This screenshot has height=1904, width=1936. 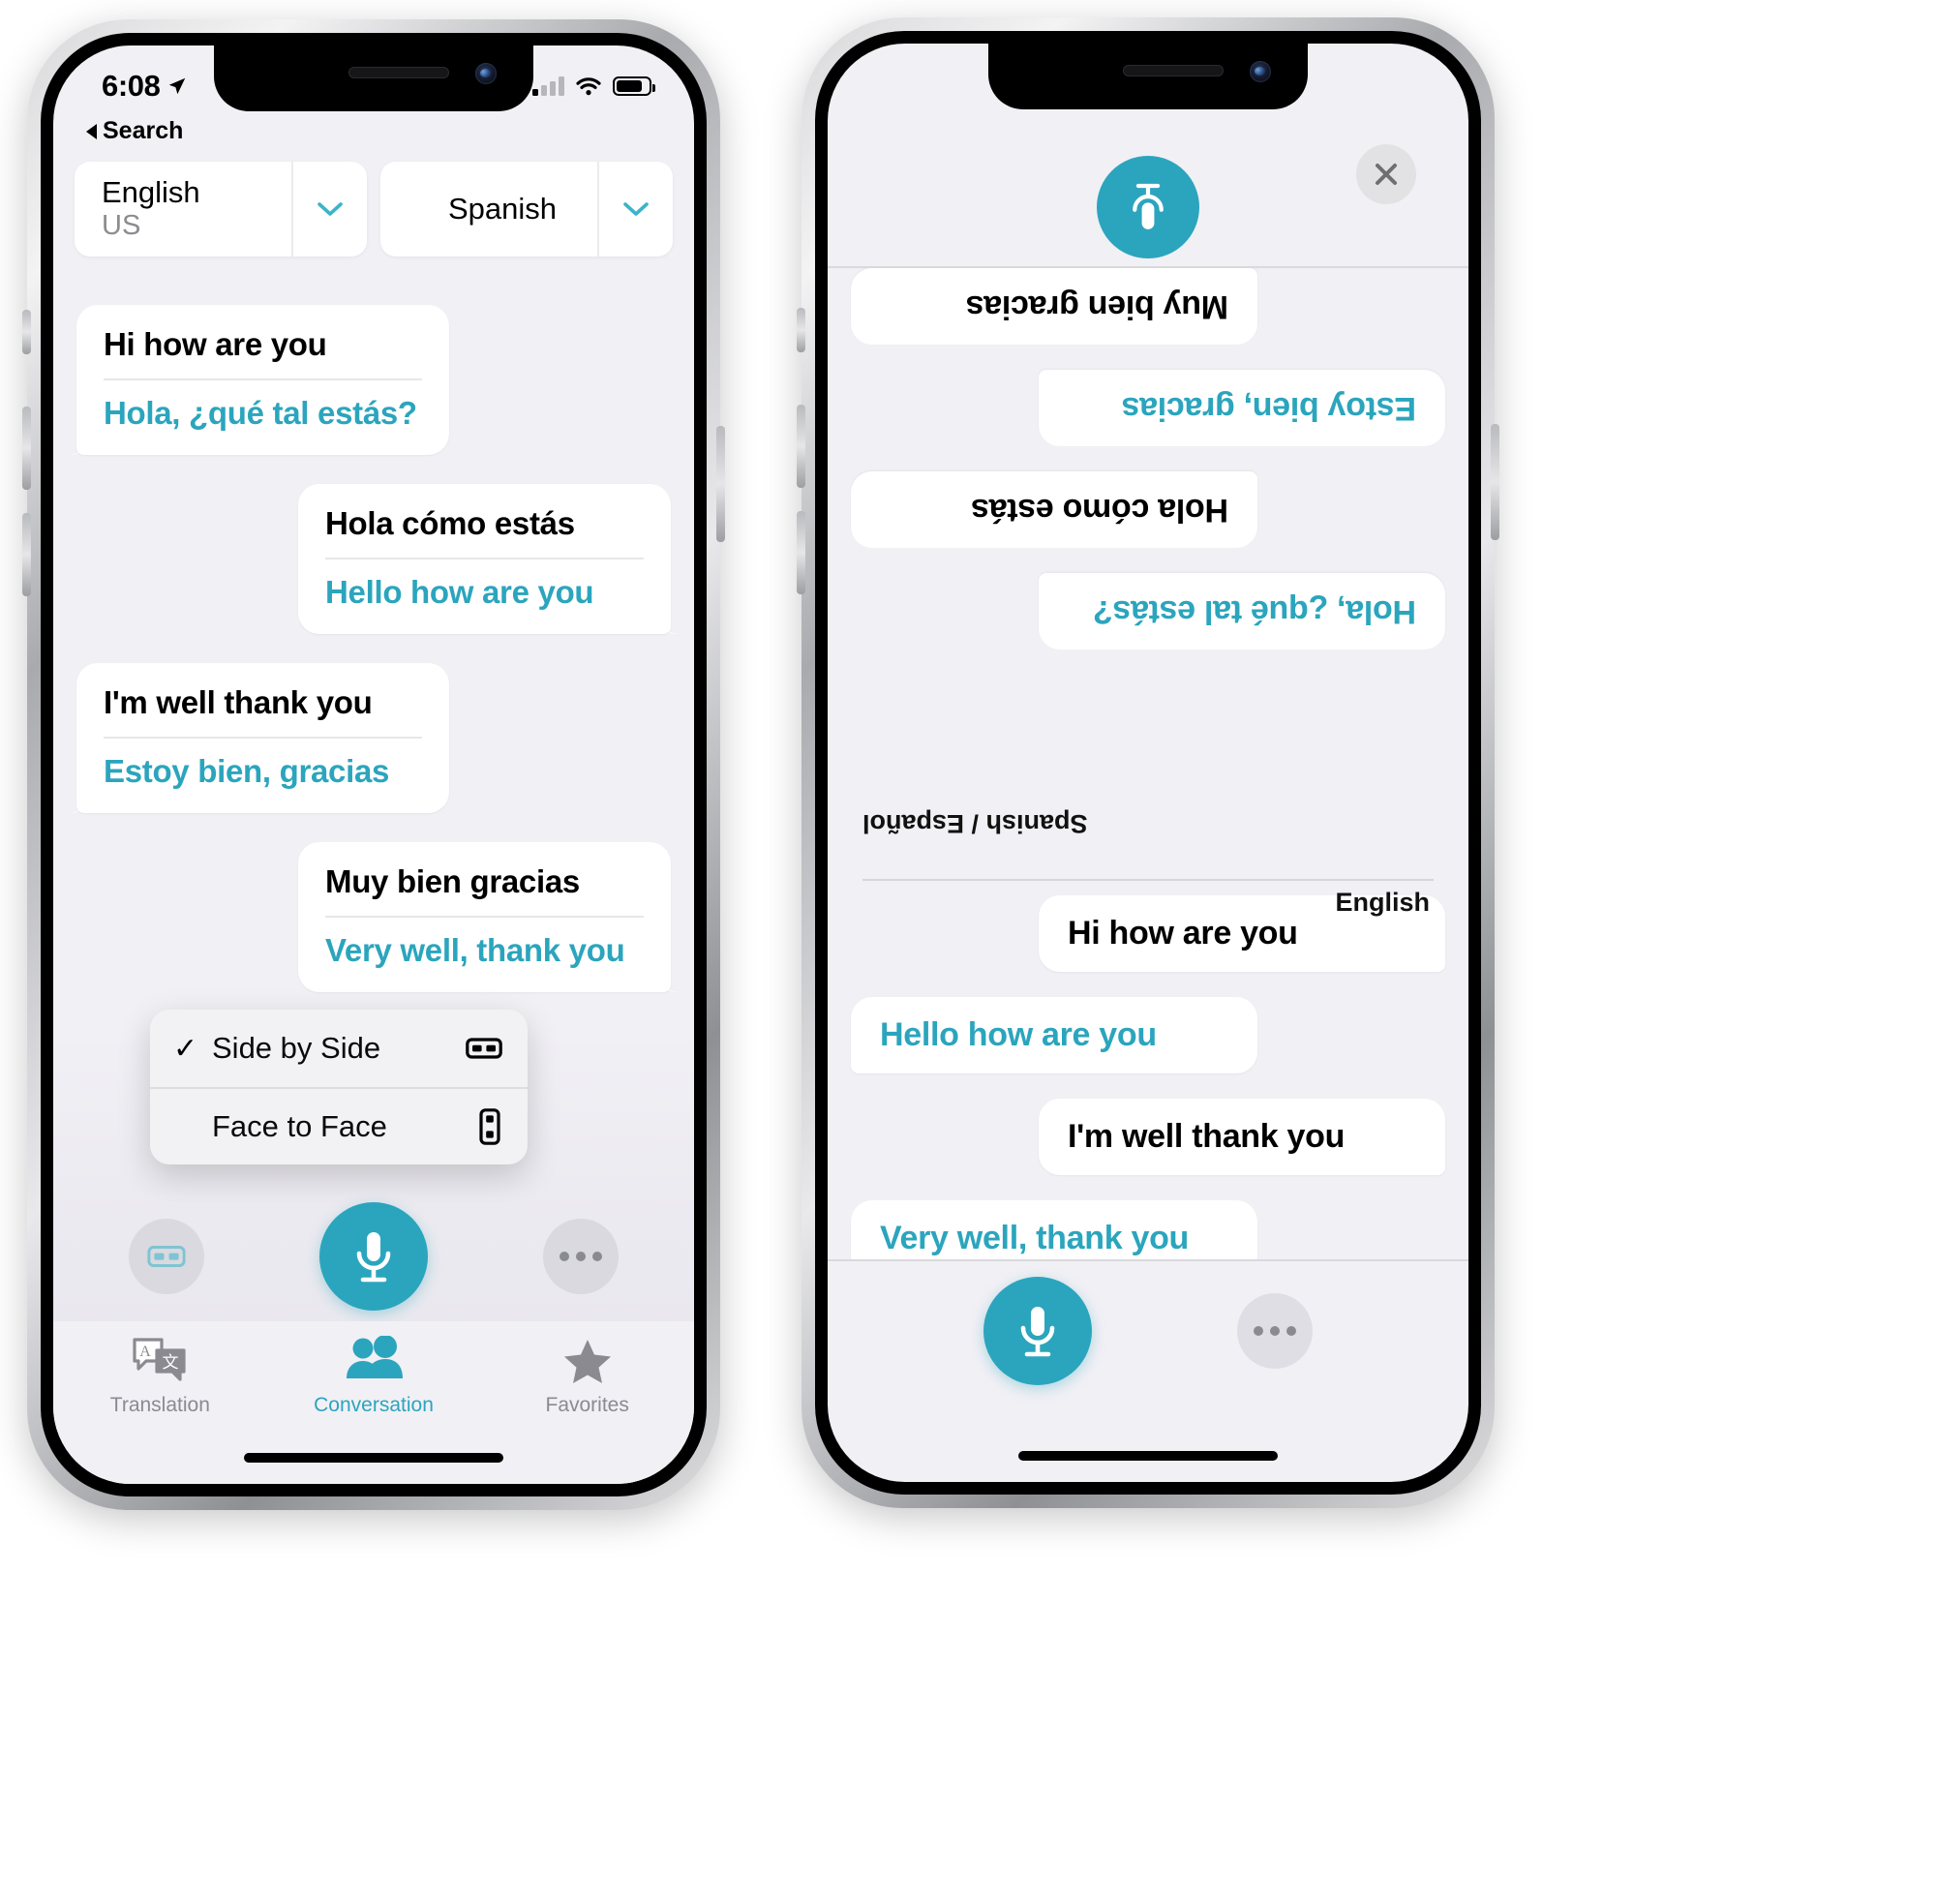 I want to click on chevron-down-icon, so click(x=330, y=209).